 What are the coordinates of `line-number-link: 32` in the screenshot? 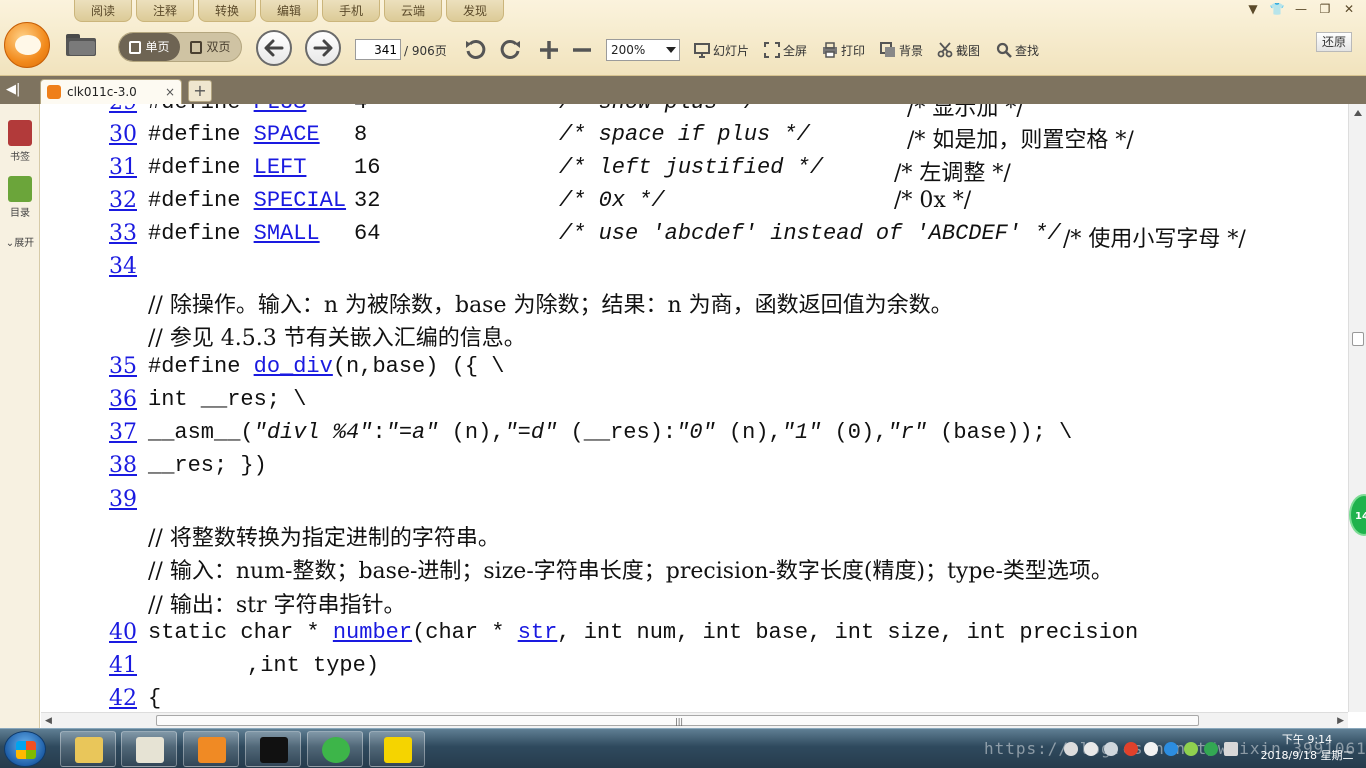 It's located at (123, 200).